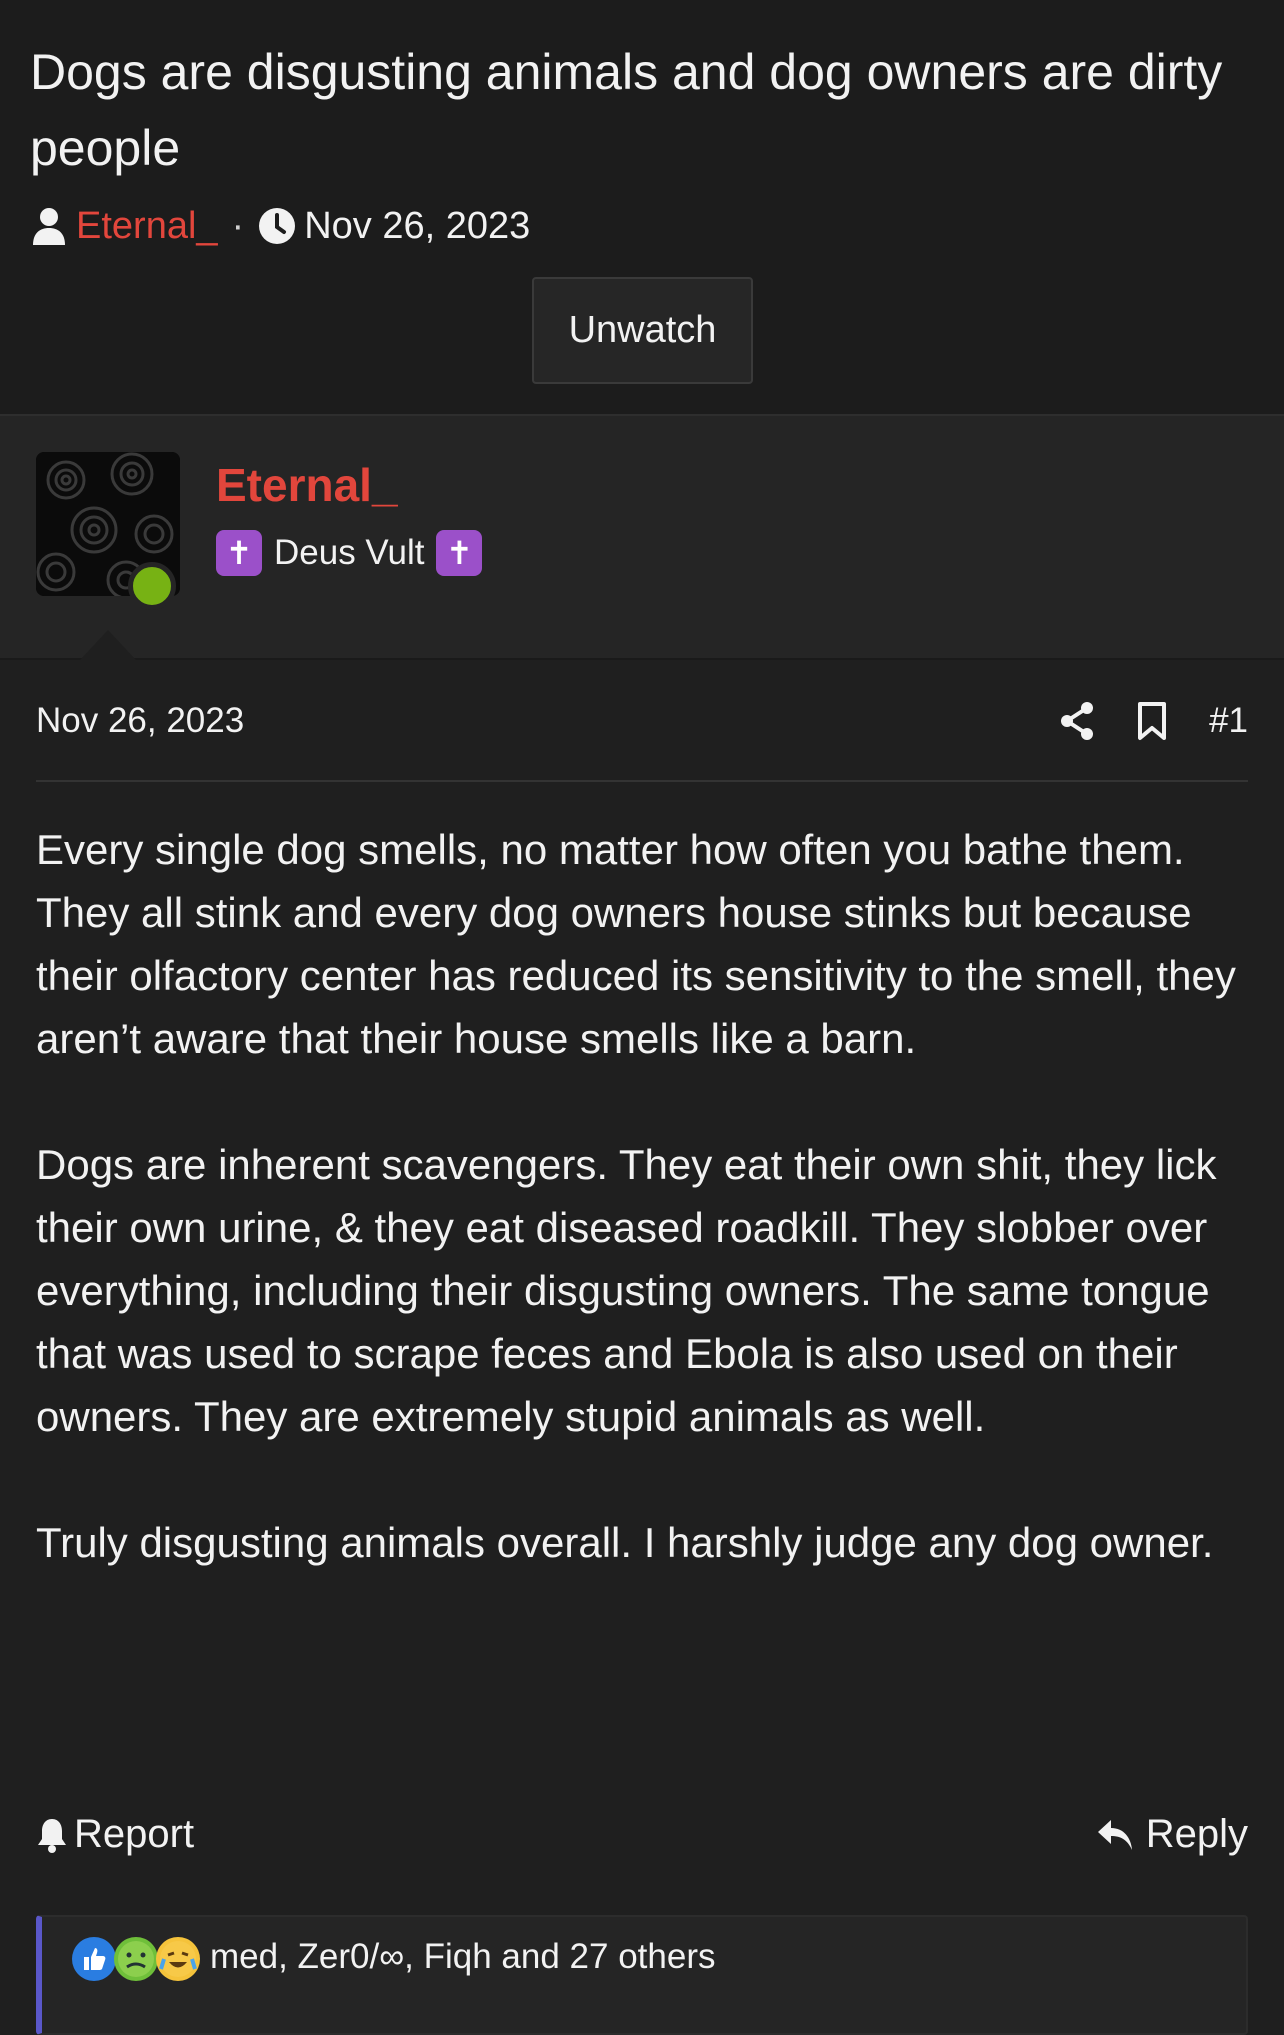 The image size is (1284, 2035). What do you see at coordinates (49, 226) in the screenshot?
I see `user-icon` at bounding box center [49, 226].